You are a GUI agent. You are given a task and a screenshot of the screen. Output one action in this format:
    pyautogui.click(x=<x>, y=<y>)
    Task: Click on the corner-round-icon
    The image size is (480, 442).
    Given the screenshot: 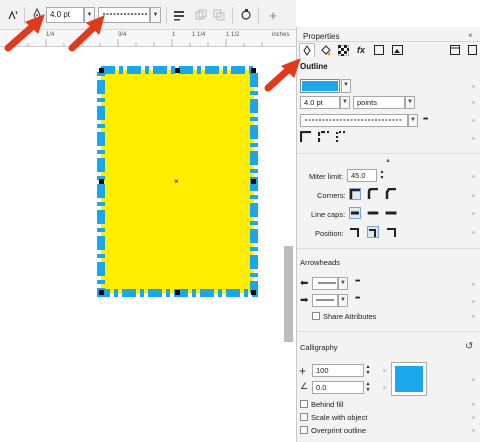 What is the action you would take?
    pyautogui.click(x=373, y=193)
    